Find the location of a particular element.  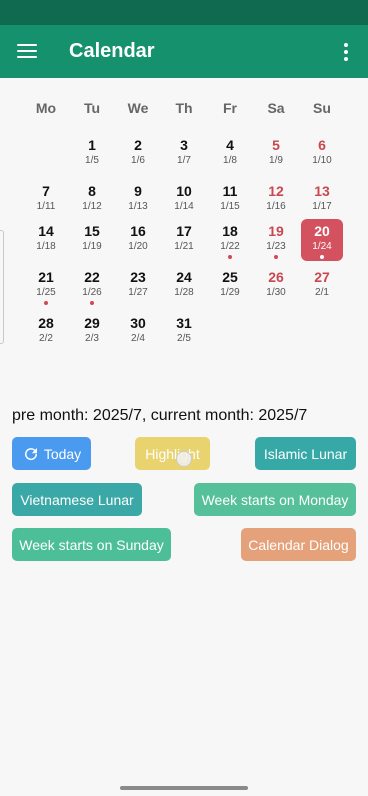

islamic-lunar-label: Islamic Lunar is located at coordinates (305, 453).